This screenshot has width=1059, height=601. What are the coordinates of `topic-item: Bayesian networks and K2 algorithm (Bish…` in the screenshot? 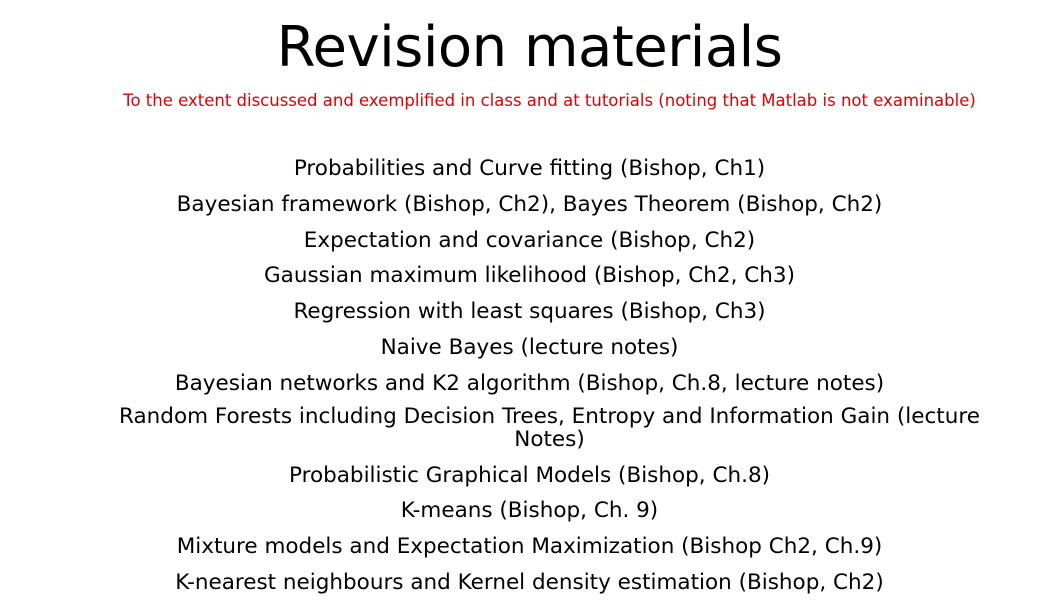 It's located at (529, 383).